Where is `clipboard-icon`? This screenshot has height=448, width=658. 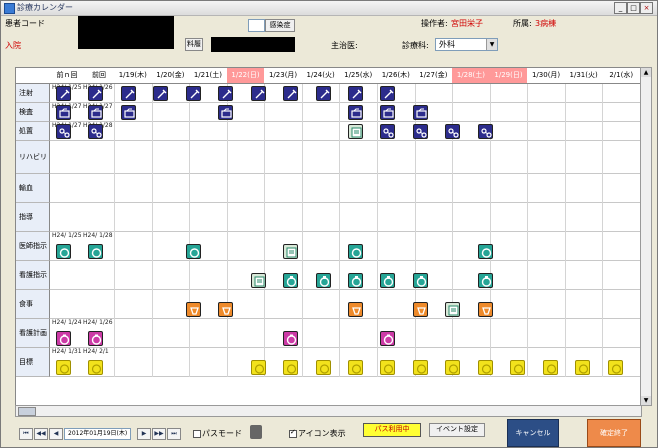
clipboard-icon is located at coordinates (256, 432).